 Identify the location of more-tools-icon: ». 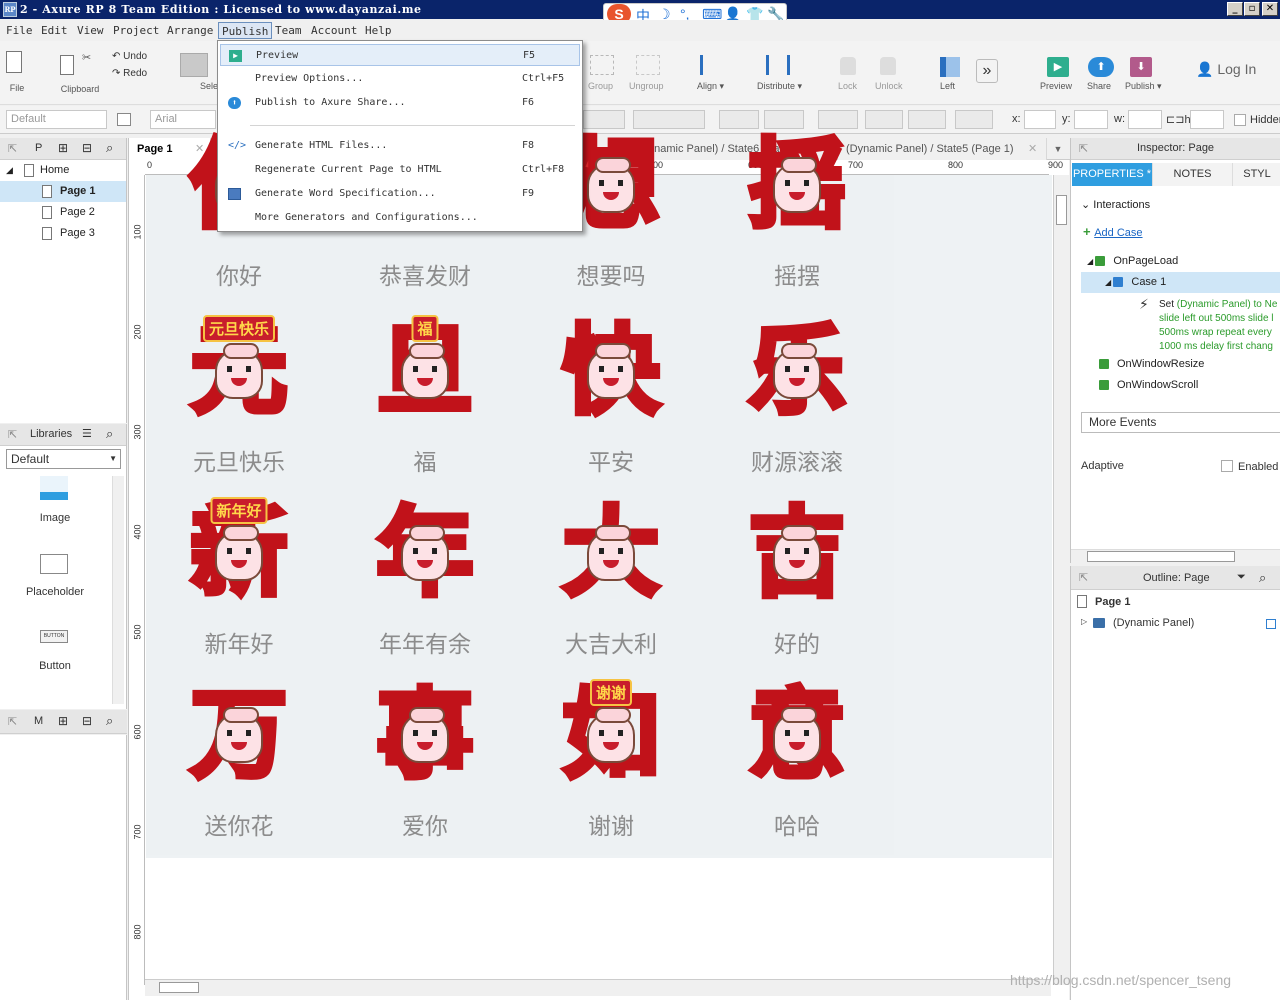
(987, 71).